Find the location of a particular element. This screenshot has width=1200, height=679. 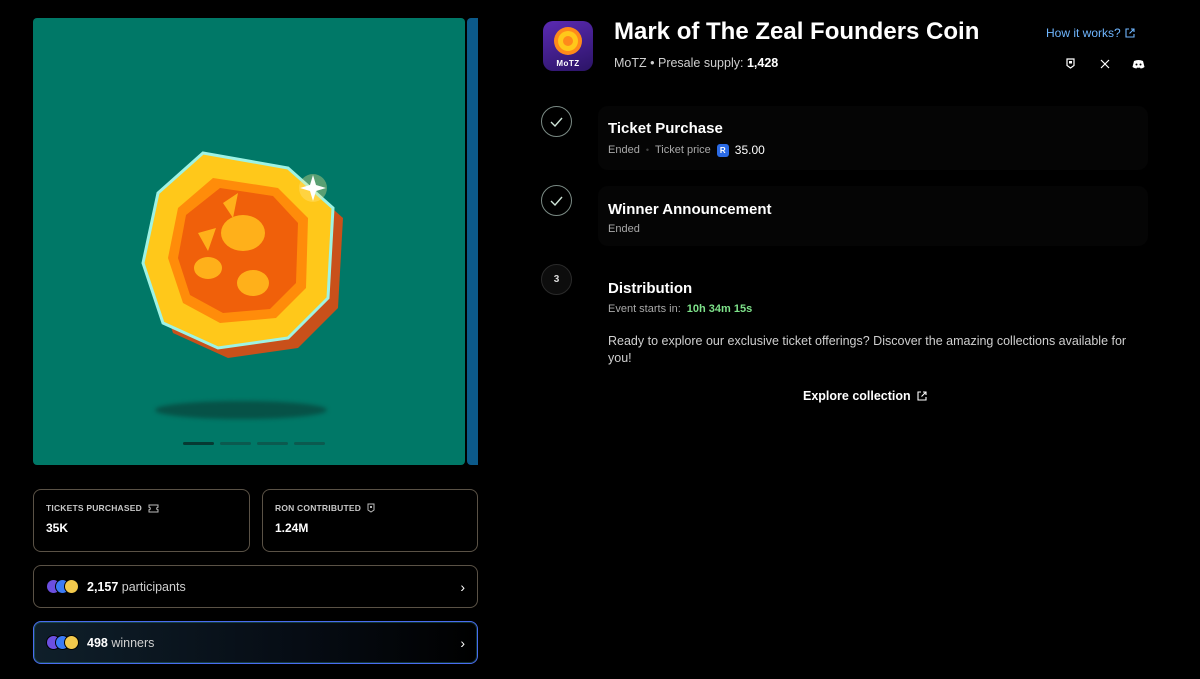

participants-label: participants is located at coordinates (153, 586).